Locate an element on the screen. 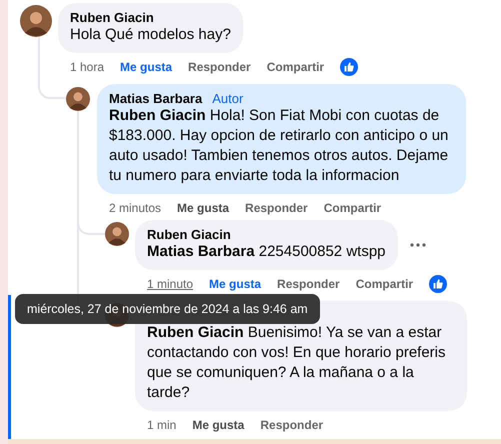  timestamp-link: 1 hora is located at coordinates (87, 67).